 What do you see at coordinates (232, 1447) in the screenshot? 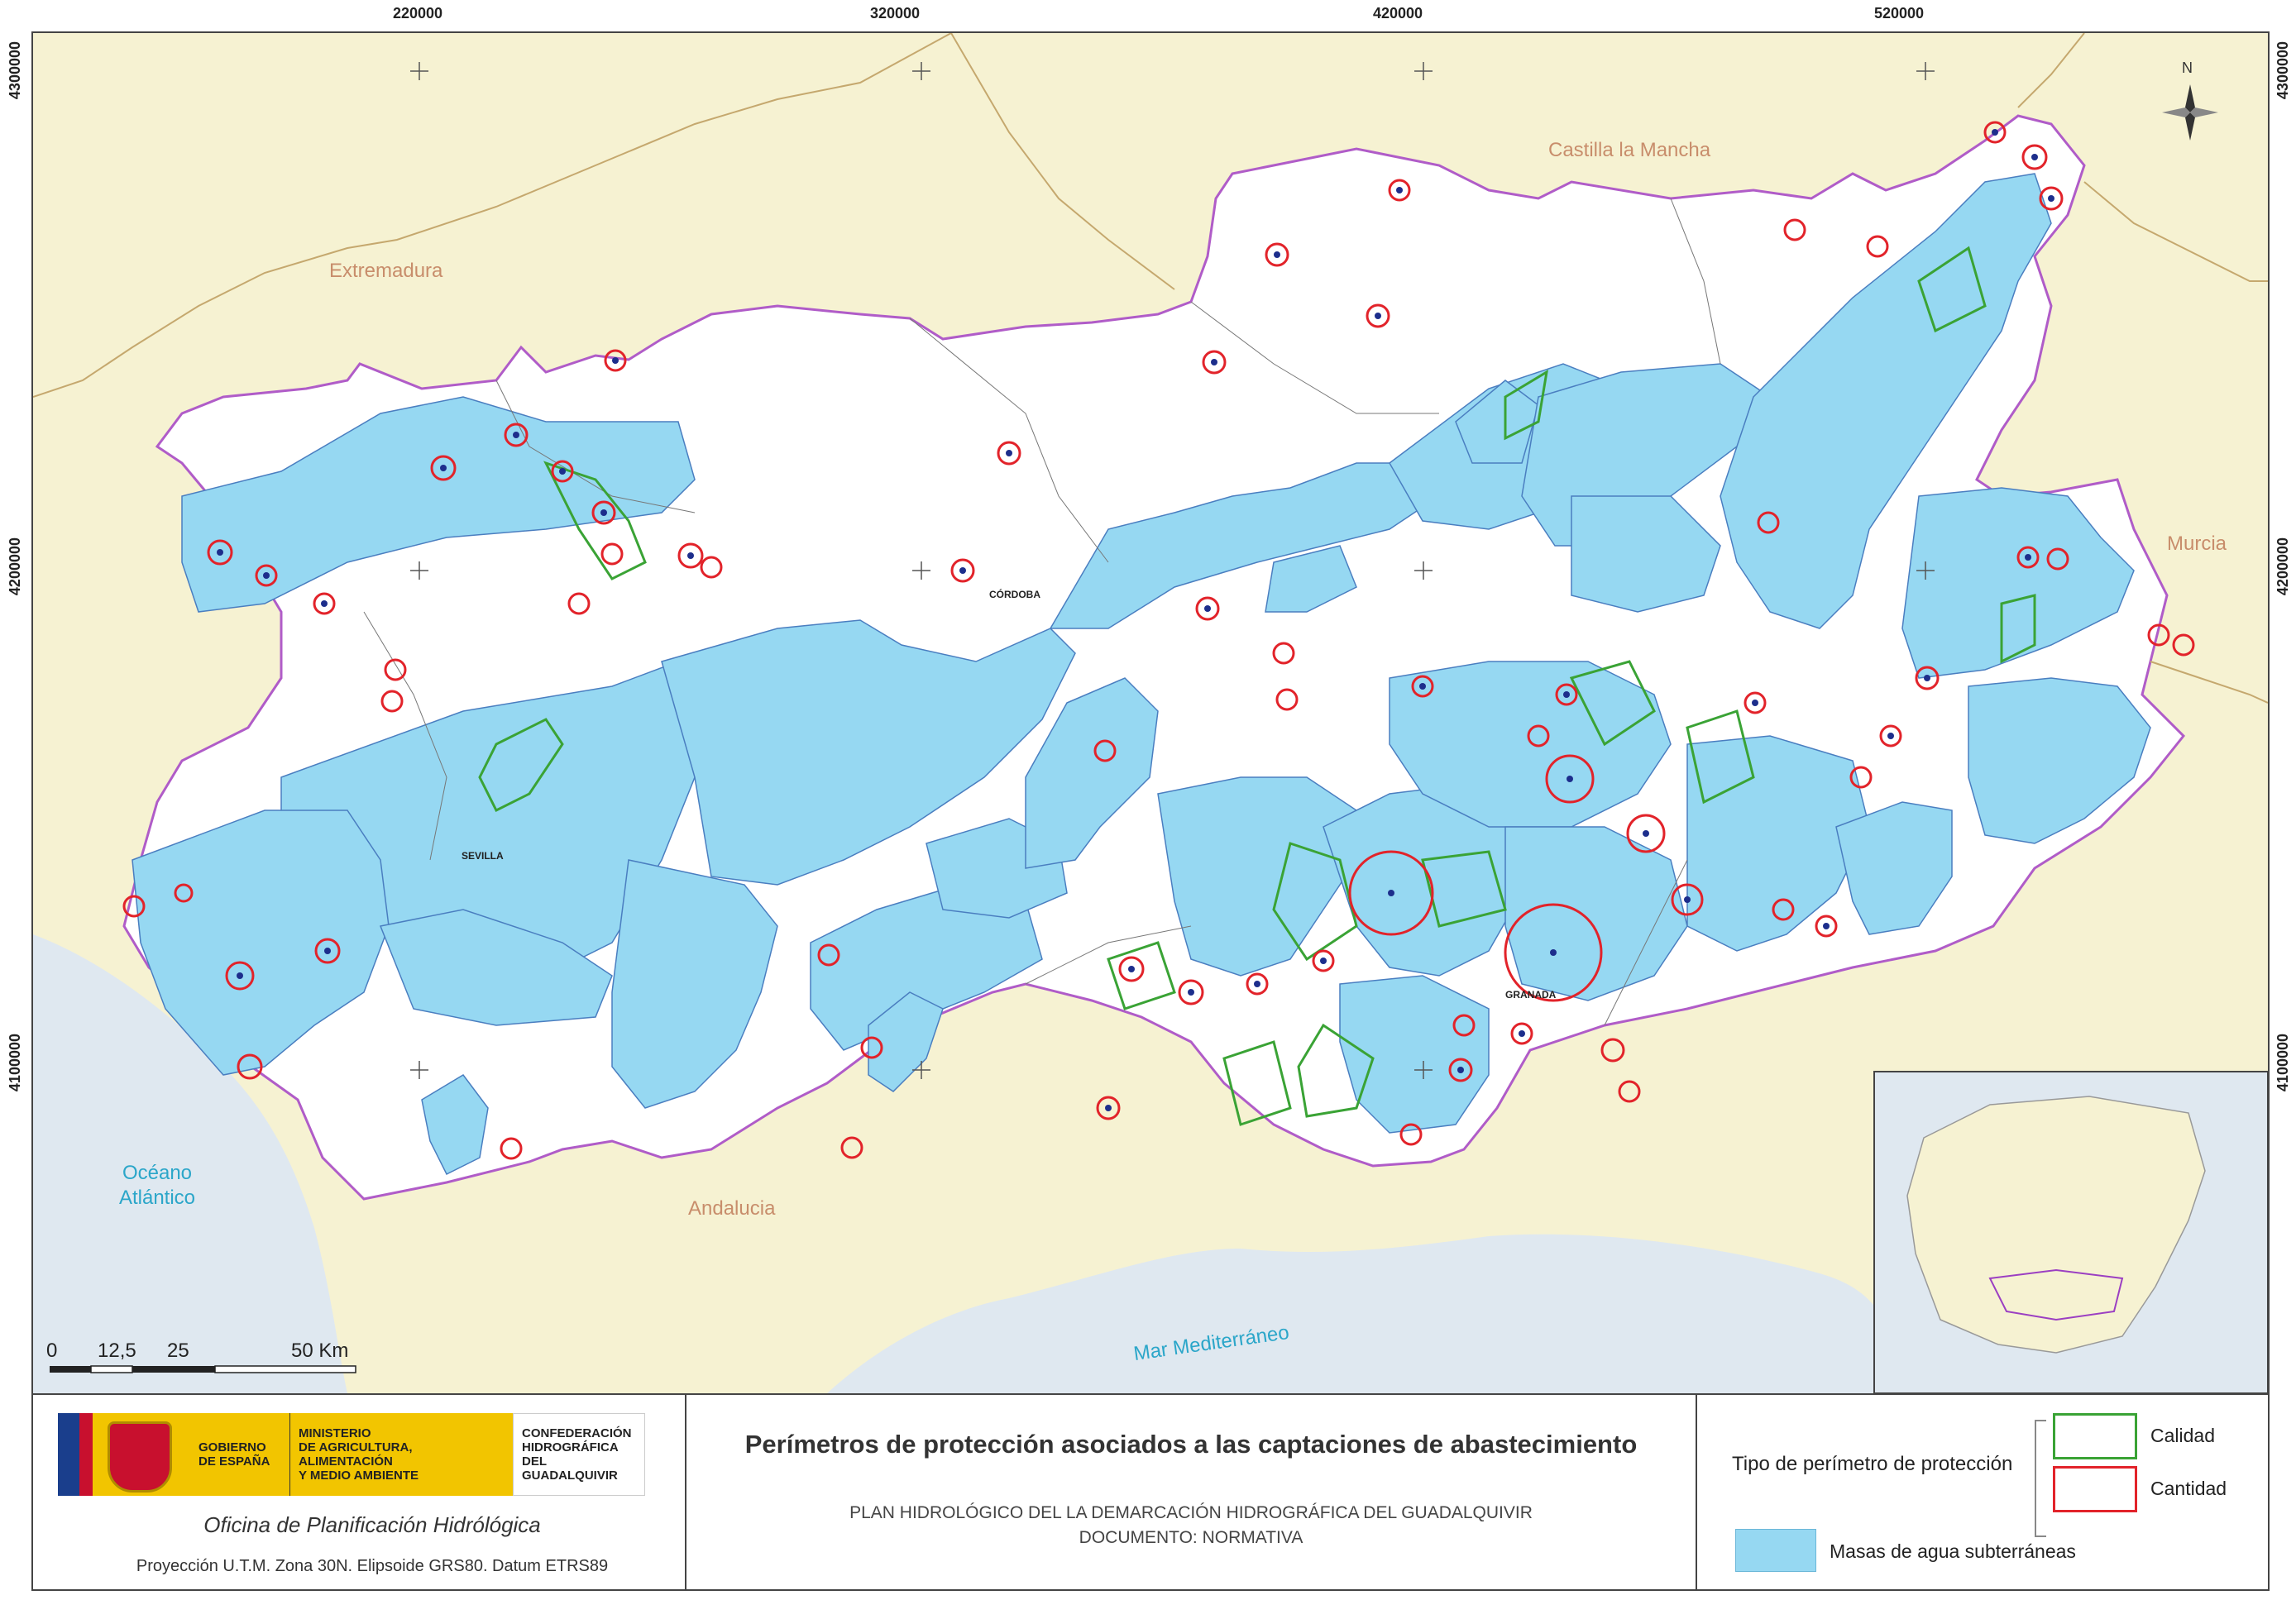
I see `gov-line1: GOBIERNO` at bounding box center [232, 1447].